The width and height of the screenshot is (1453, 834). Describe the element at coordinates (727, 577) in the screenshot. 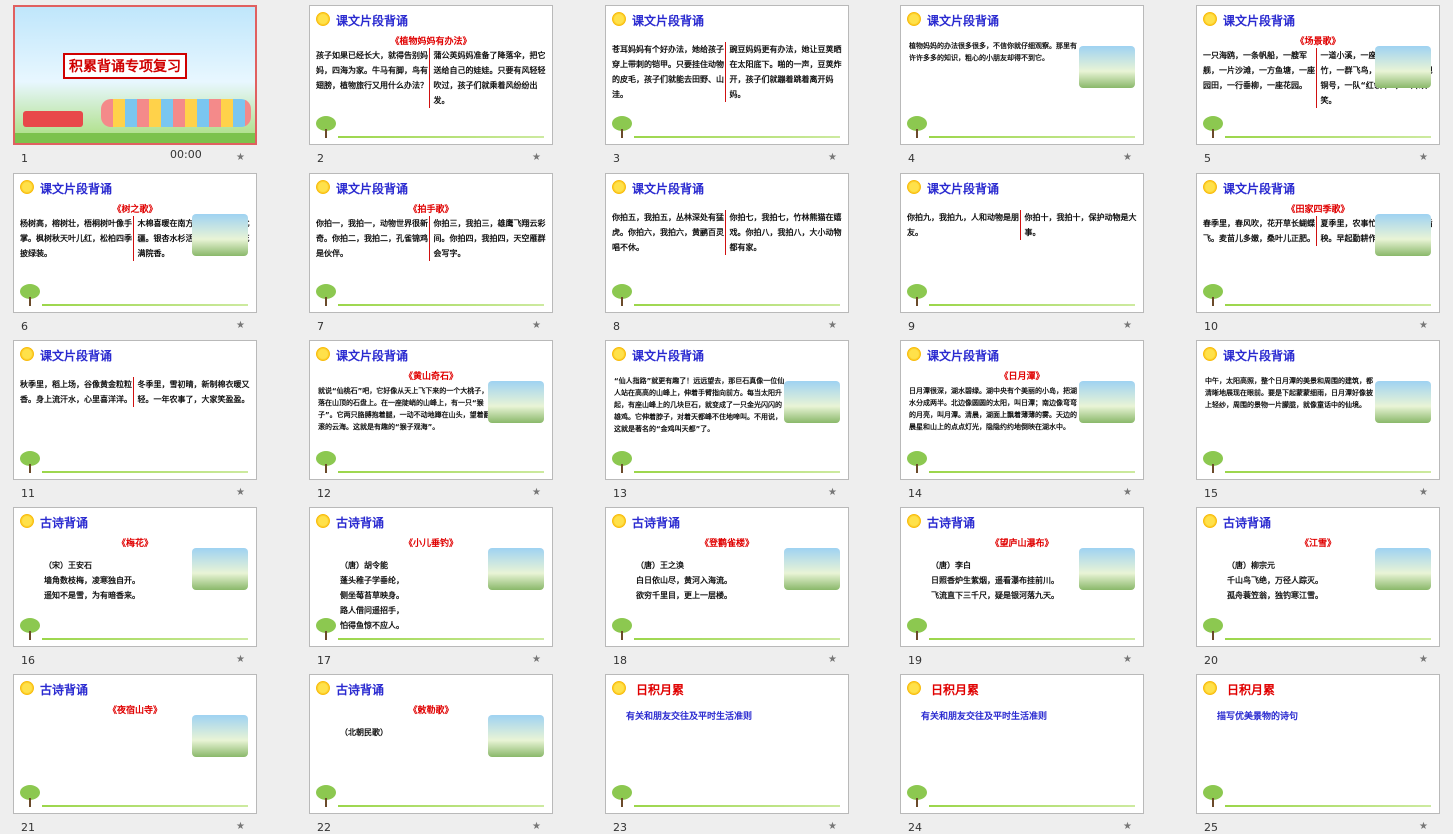

I see `slide-thumbnail-18: 古诗背诵 《登鹳雀楼》 （唐）王之涣 白日依山尽，黄河入海流。 欲穷千里目，更上一层楼。` at that location.